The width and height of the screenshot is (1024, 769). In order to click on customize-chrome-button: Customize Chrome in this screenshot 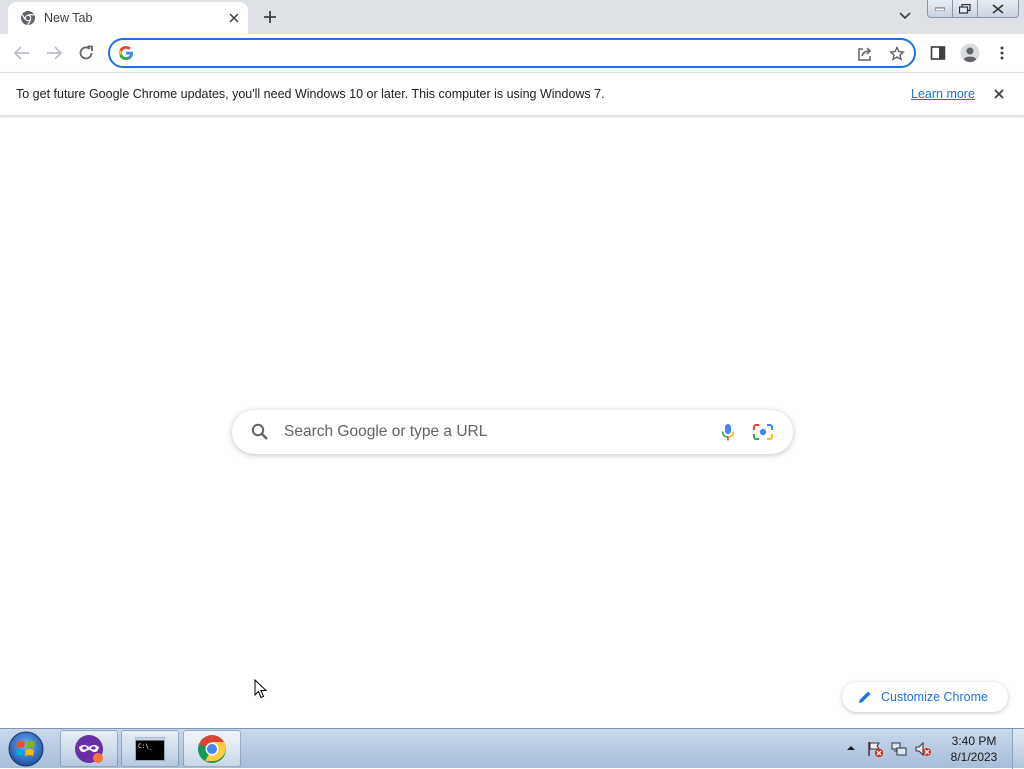, I will do `click(925, 697)`.